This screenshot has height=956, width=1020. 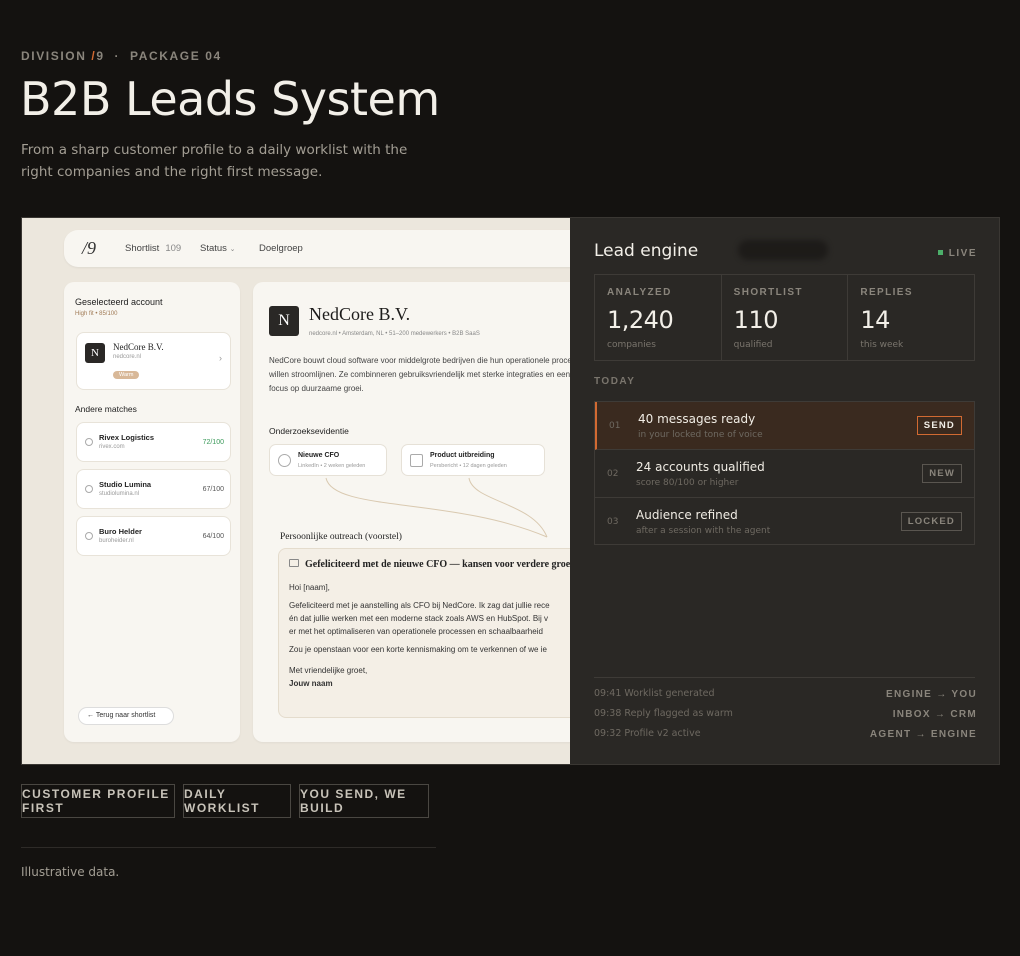 I want to click on activity-log-item: 09:38 Reply flagged as warm, so click(x=663, y=713).